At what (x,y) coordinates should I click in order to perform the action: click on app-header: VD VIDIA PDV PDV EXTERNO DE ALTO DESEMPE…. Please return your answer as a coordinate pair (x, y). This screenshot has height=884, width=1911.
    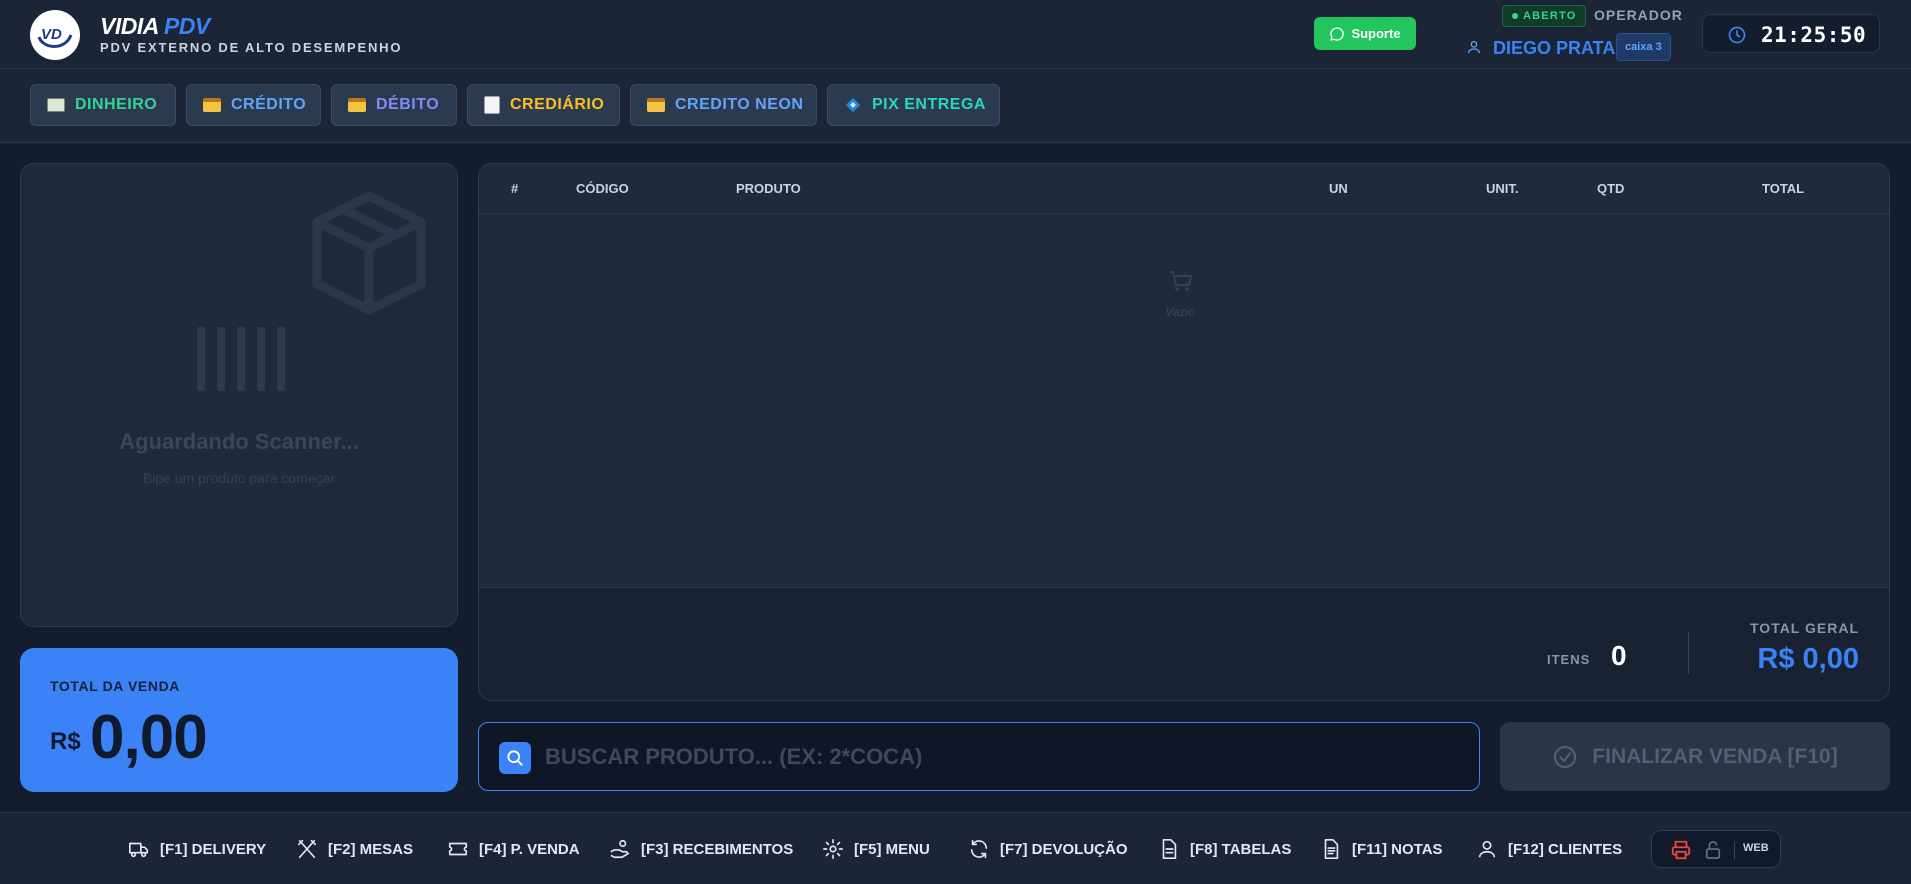
    Looking at the image, I should click on (955, 34).